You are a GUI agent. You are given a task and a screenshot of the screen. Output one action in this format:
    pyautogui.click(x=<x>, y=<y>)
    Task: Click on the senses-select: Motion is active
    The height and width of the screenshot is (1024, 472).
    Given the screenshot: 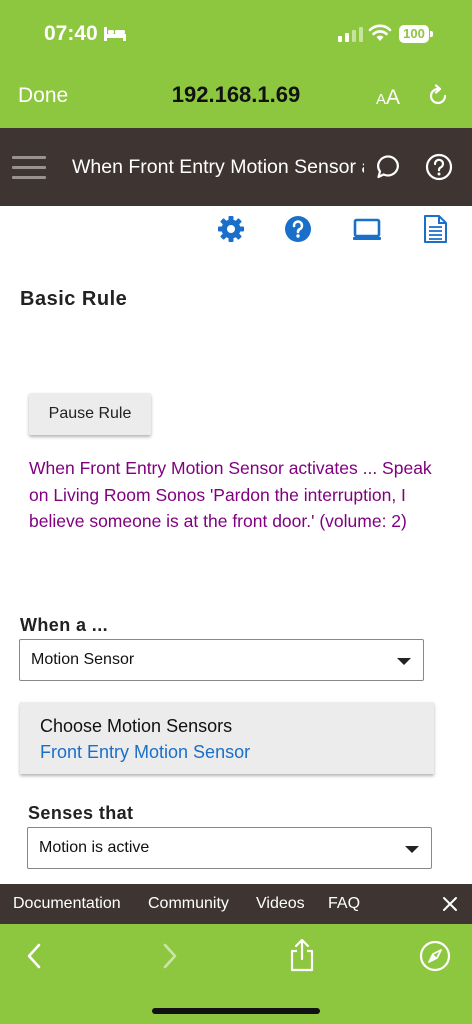 What is the action you would take?
    pyautogui.click(x=229, y=848)
    